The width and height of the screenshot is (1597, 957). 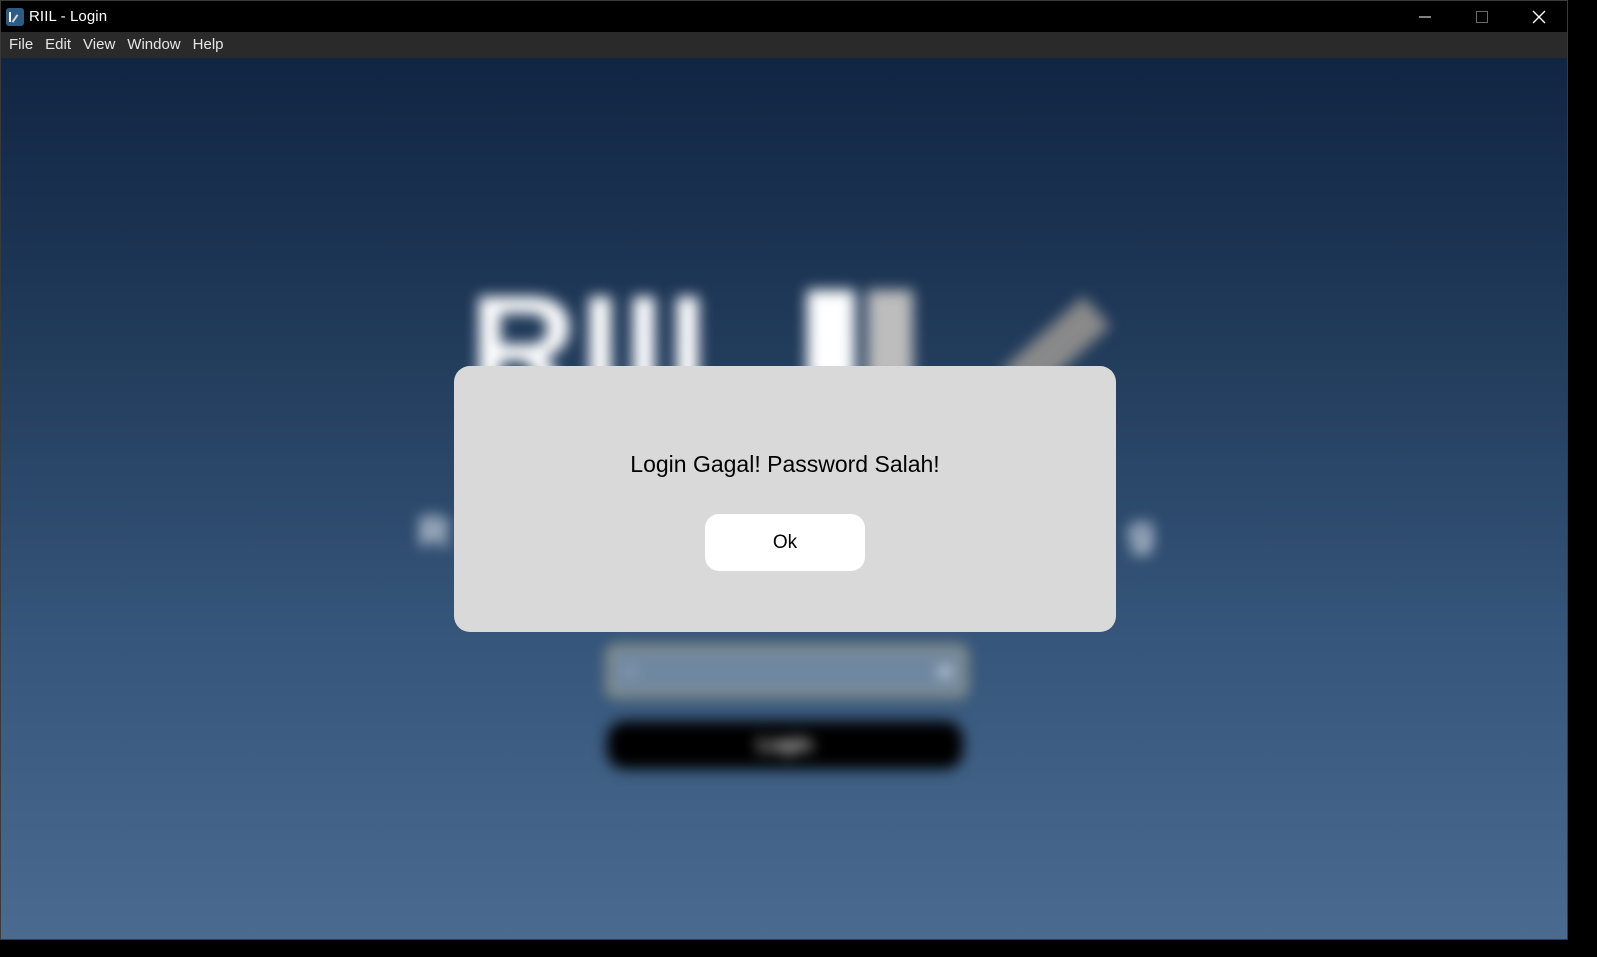 What do you see at coordinates (785, 745) in the screenshot?
I see `login-button: Login` at bounding box center [785, 745].